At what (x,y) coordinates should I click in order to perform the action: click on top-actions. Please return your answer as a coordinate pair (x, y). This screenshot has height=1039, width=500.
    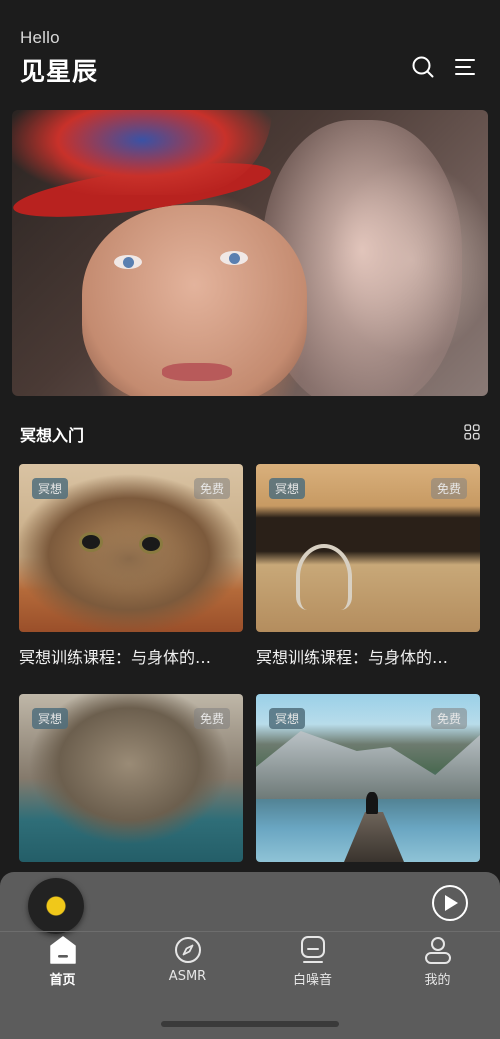
    Looking at the image, I should click on (444, 67).